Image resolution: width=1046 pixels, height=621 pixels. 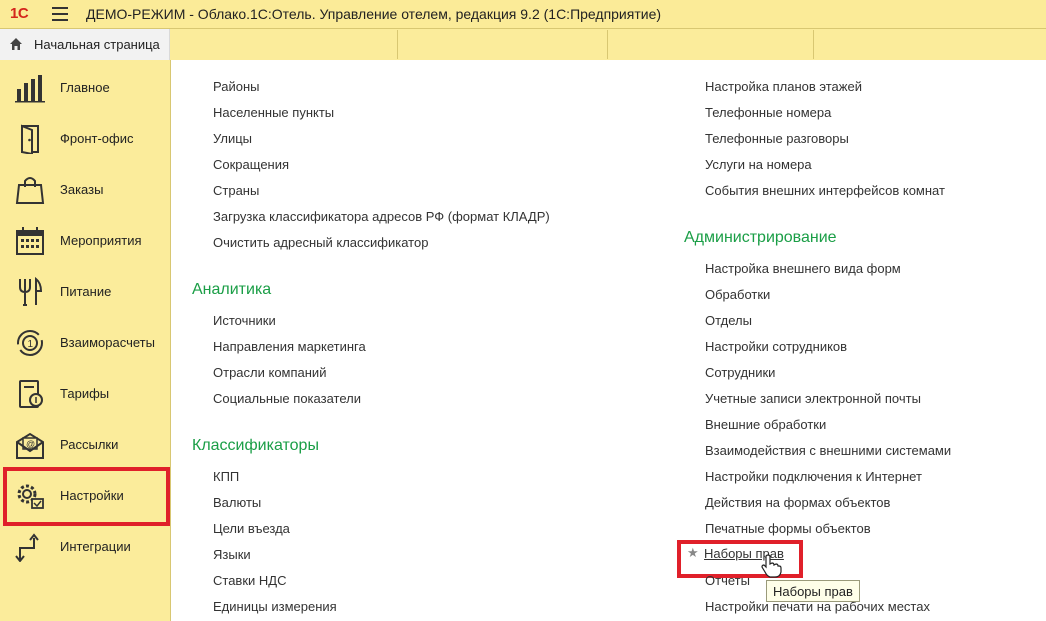 What do you see at coordinates (768, 112) in the screenshot?
I see `link-phone-numbers: Телефонные номера` at bounding box center [768, 112].